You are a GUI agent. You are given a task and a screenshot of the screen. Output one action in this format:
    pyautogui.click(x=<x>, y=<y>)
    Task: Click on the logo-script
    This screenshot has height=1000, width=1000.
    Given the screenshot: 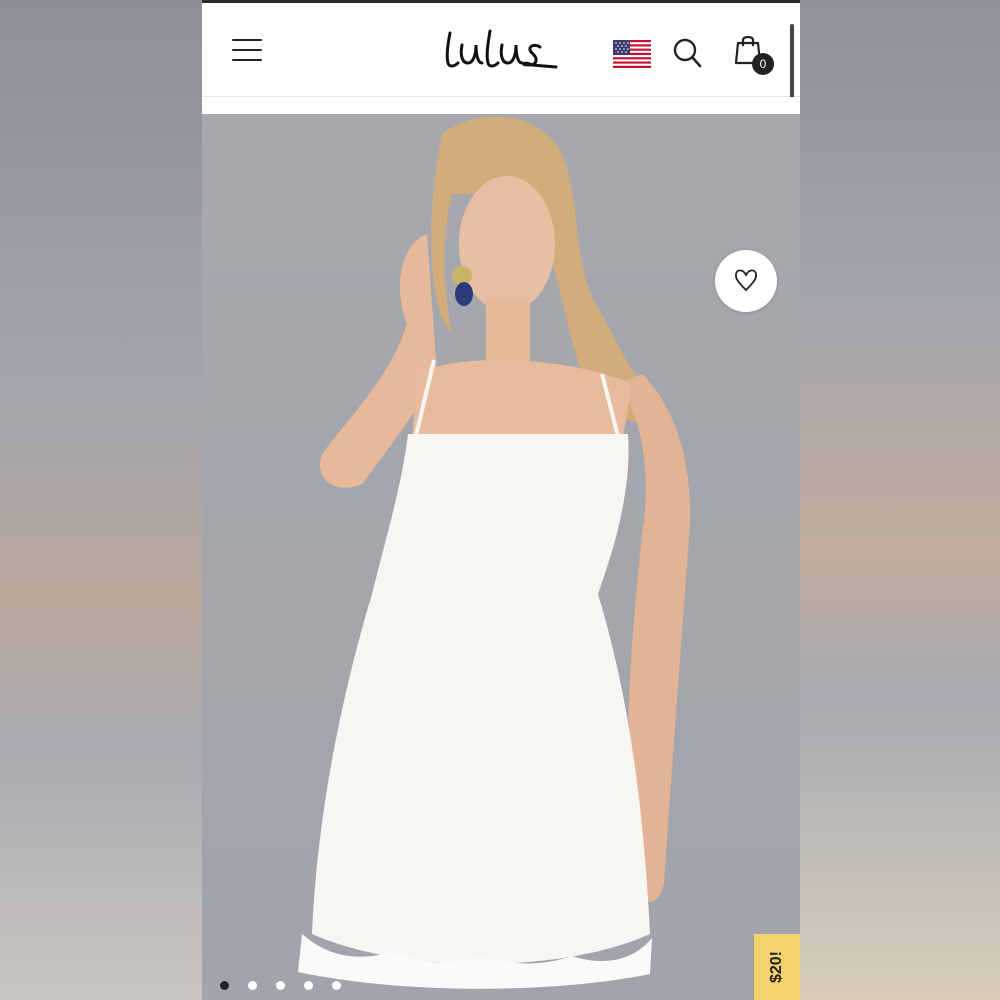 What is the action you would take?
    pyautogui.click(x=501, y=49)
    